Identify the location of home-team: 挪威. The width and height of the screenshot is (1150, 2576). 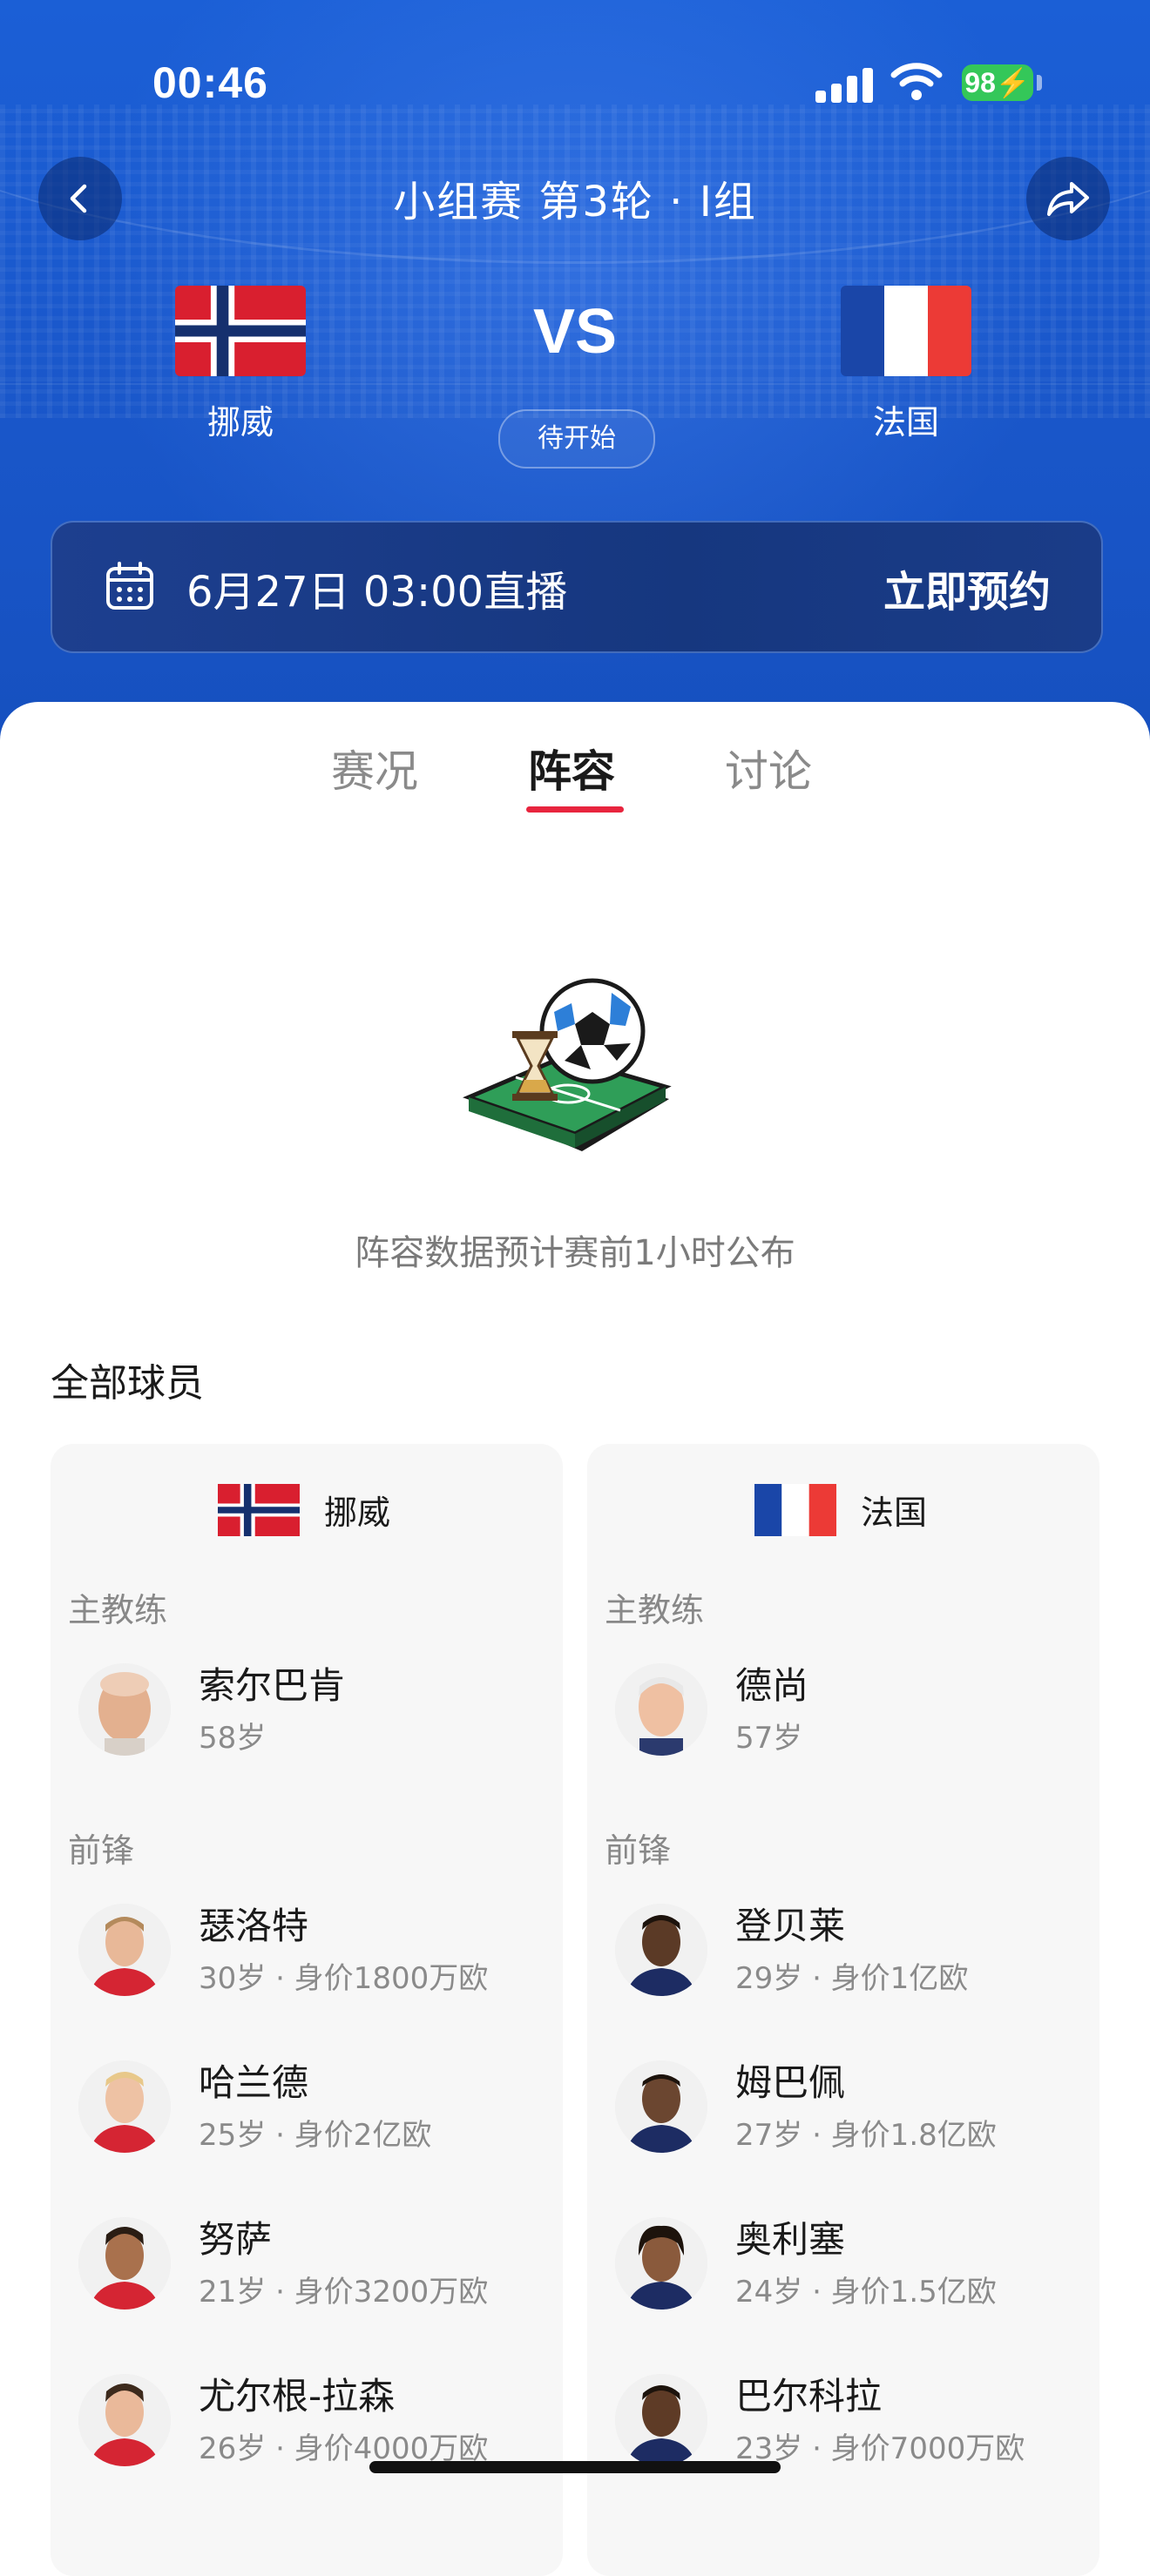
(240, 364).